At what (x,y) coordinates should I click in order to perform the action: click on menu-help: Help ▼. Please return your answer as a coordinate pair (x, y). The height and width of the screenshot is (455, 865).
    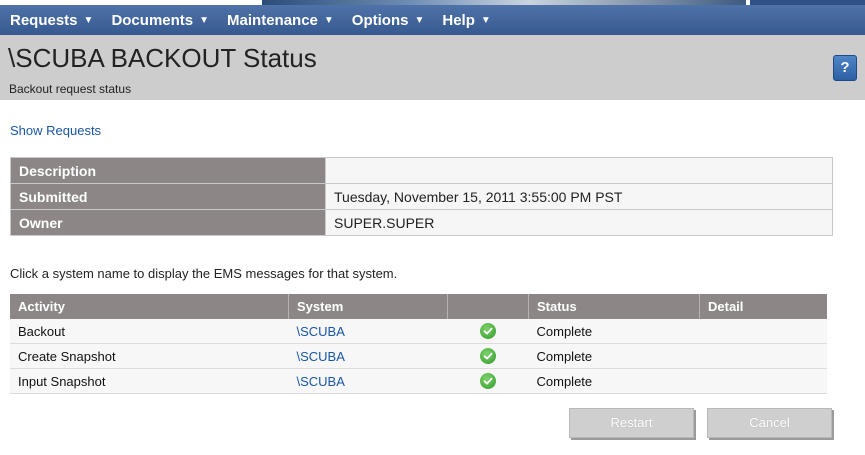
    Looking at the image, I should click on (466, 20).